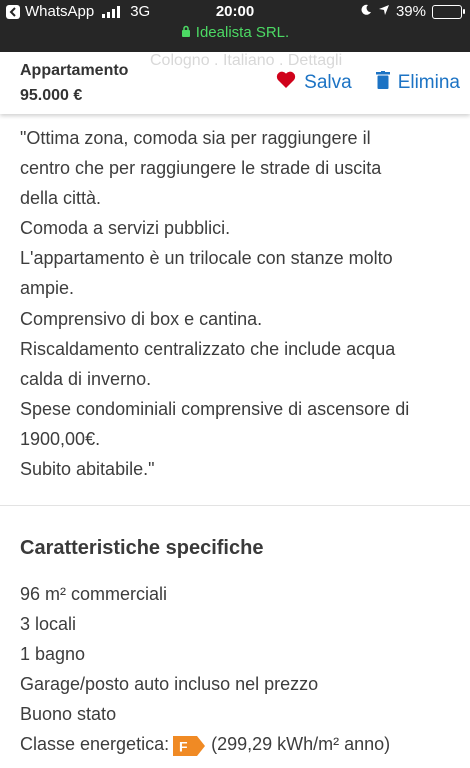  What do you see at coordinates (301, 744) in the screenshot?
I see `energy-class-value: (299,29 kWh/m² anno)` at bounding box center [301, 744].